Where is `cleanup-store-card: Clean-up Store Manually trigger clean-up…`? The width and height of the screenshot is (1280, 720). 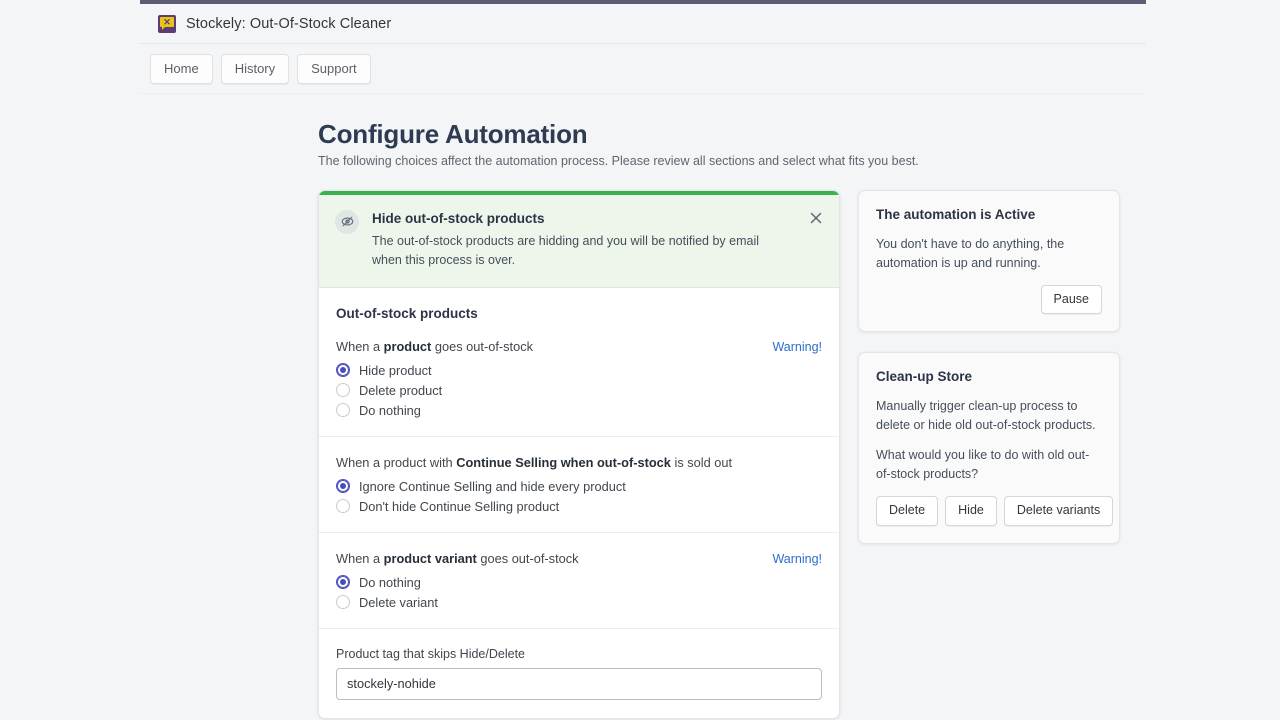 cleanup-store-card: Clean-up Store Manually trigger clean-up… is located at coordinates (989, 448).